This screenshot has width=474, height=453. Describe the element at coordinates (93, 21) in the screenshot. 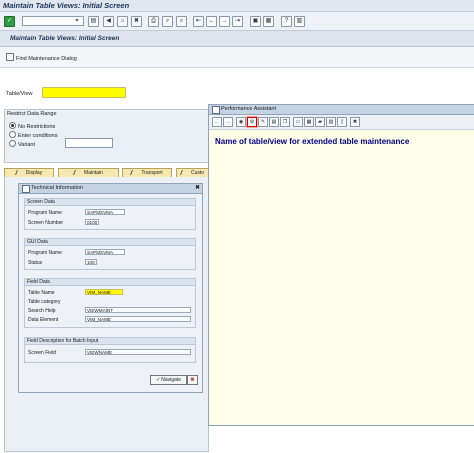

I see `save-icon: ▤` at that location.